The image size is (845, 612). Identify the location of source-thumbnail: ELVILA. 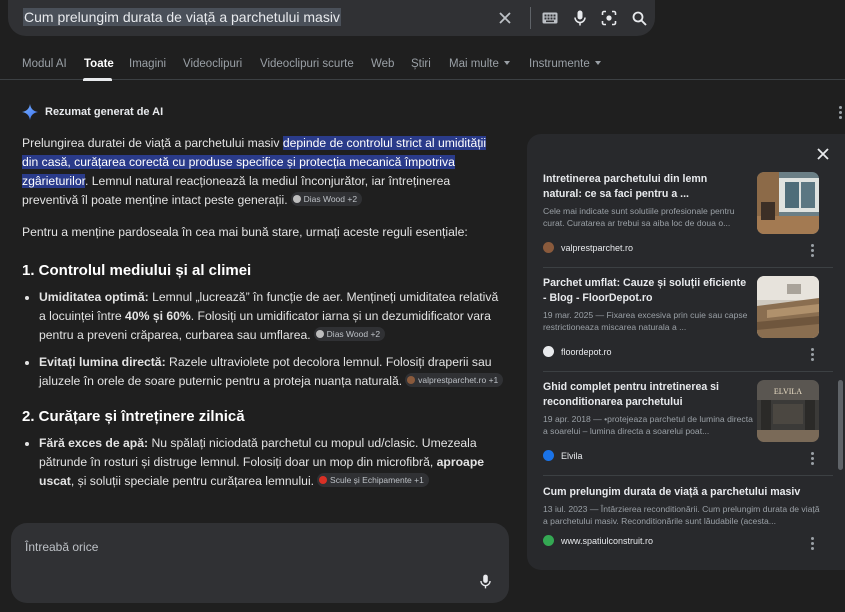
(788, 411).